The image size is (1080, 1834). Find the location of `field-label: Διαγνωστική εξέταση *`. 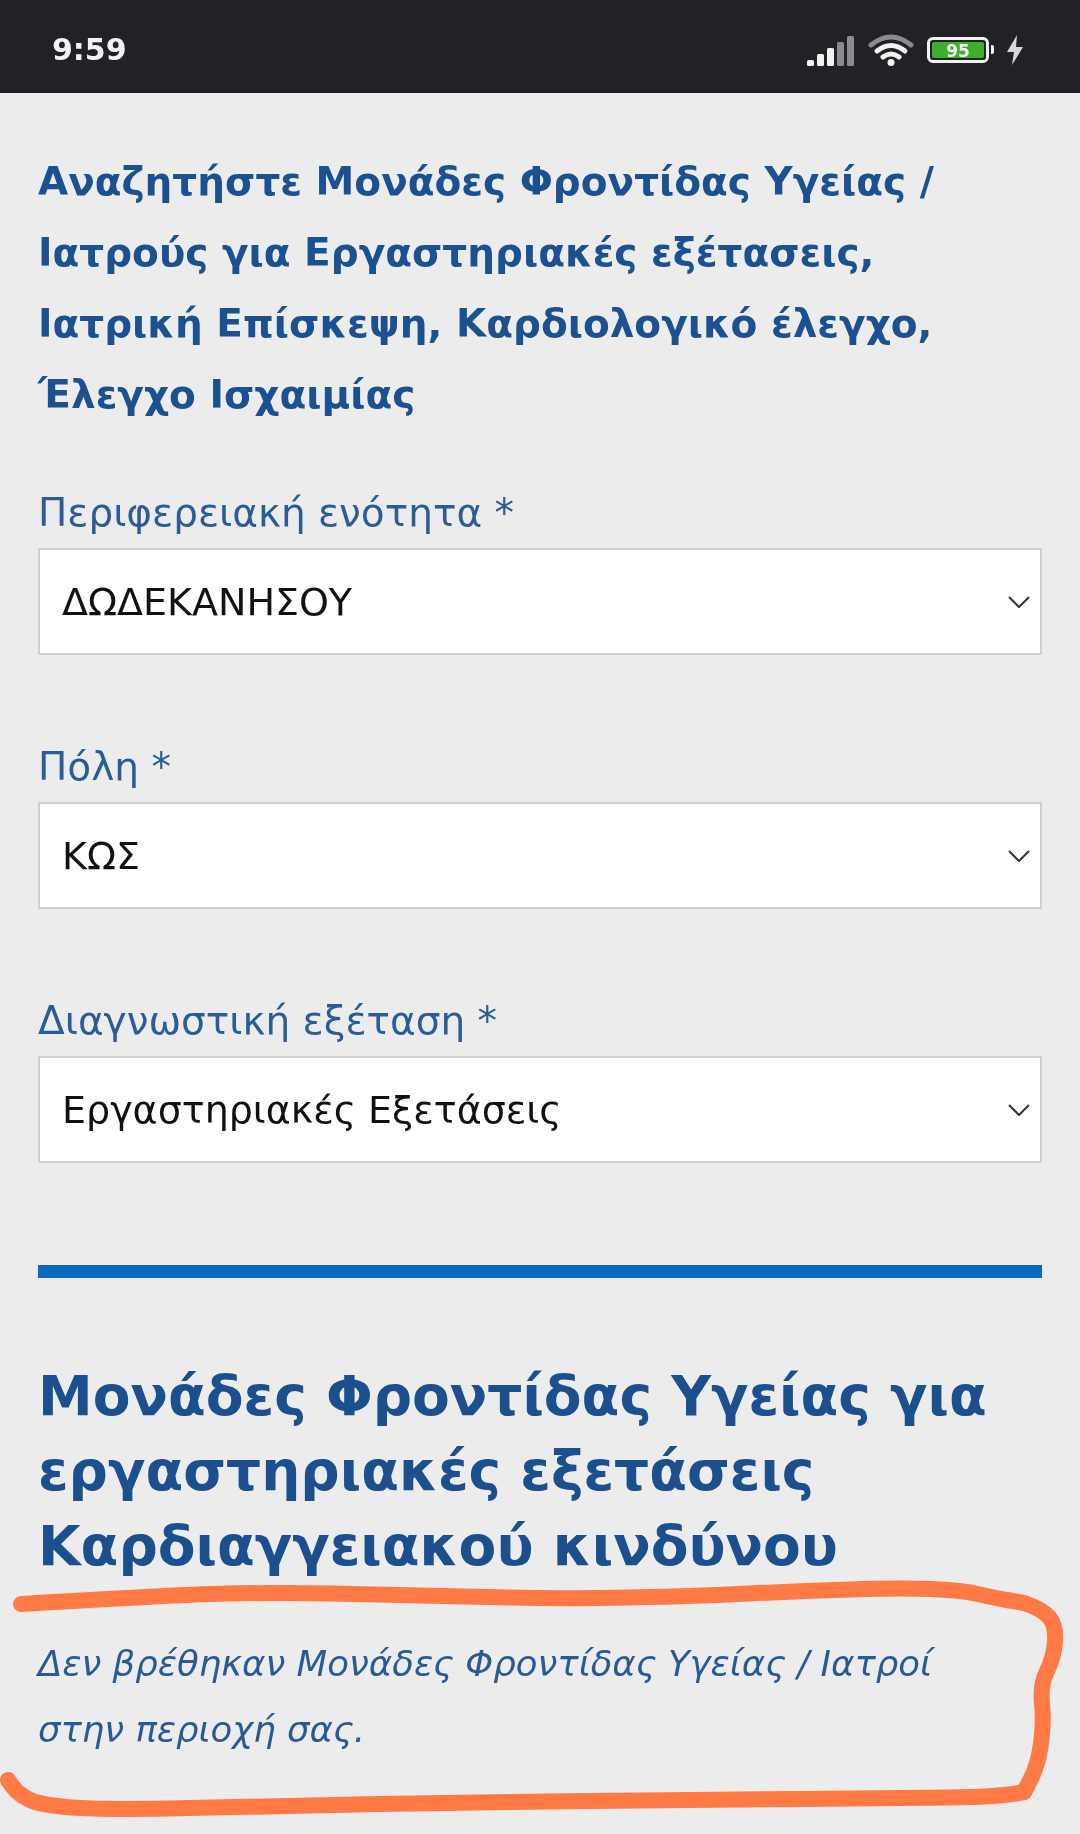

field-label: Διαγνωστική εξέταση * is located at coordinates (268, 1021).